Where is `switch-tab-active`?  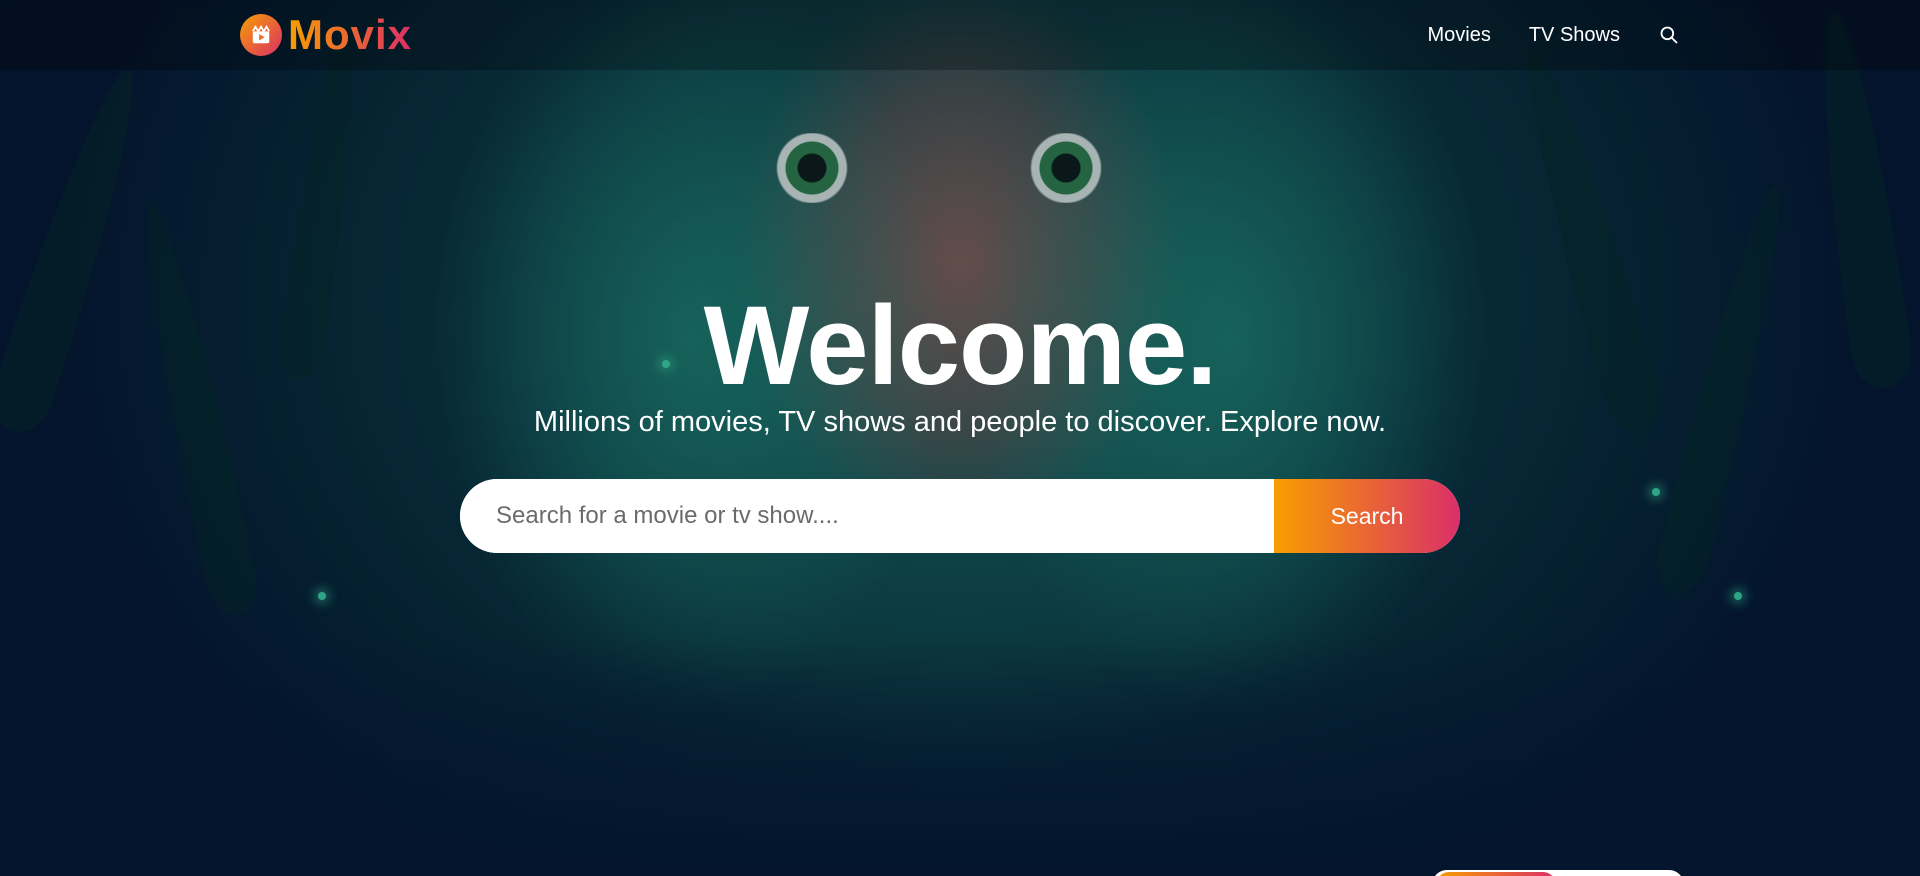 switch-tab-active is located at coordinates (1496, 874).